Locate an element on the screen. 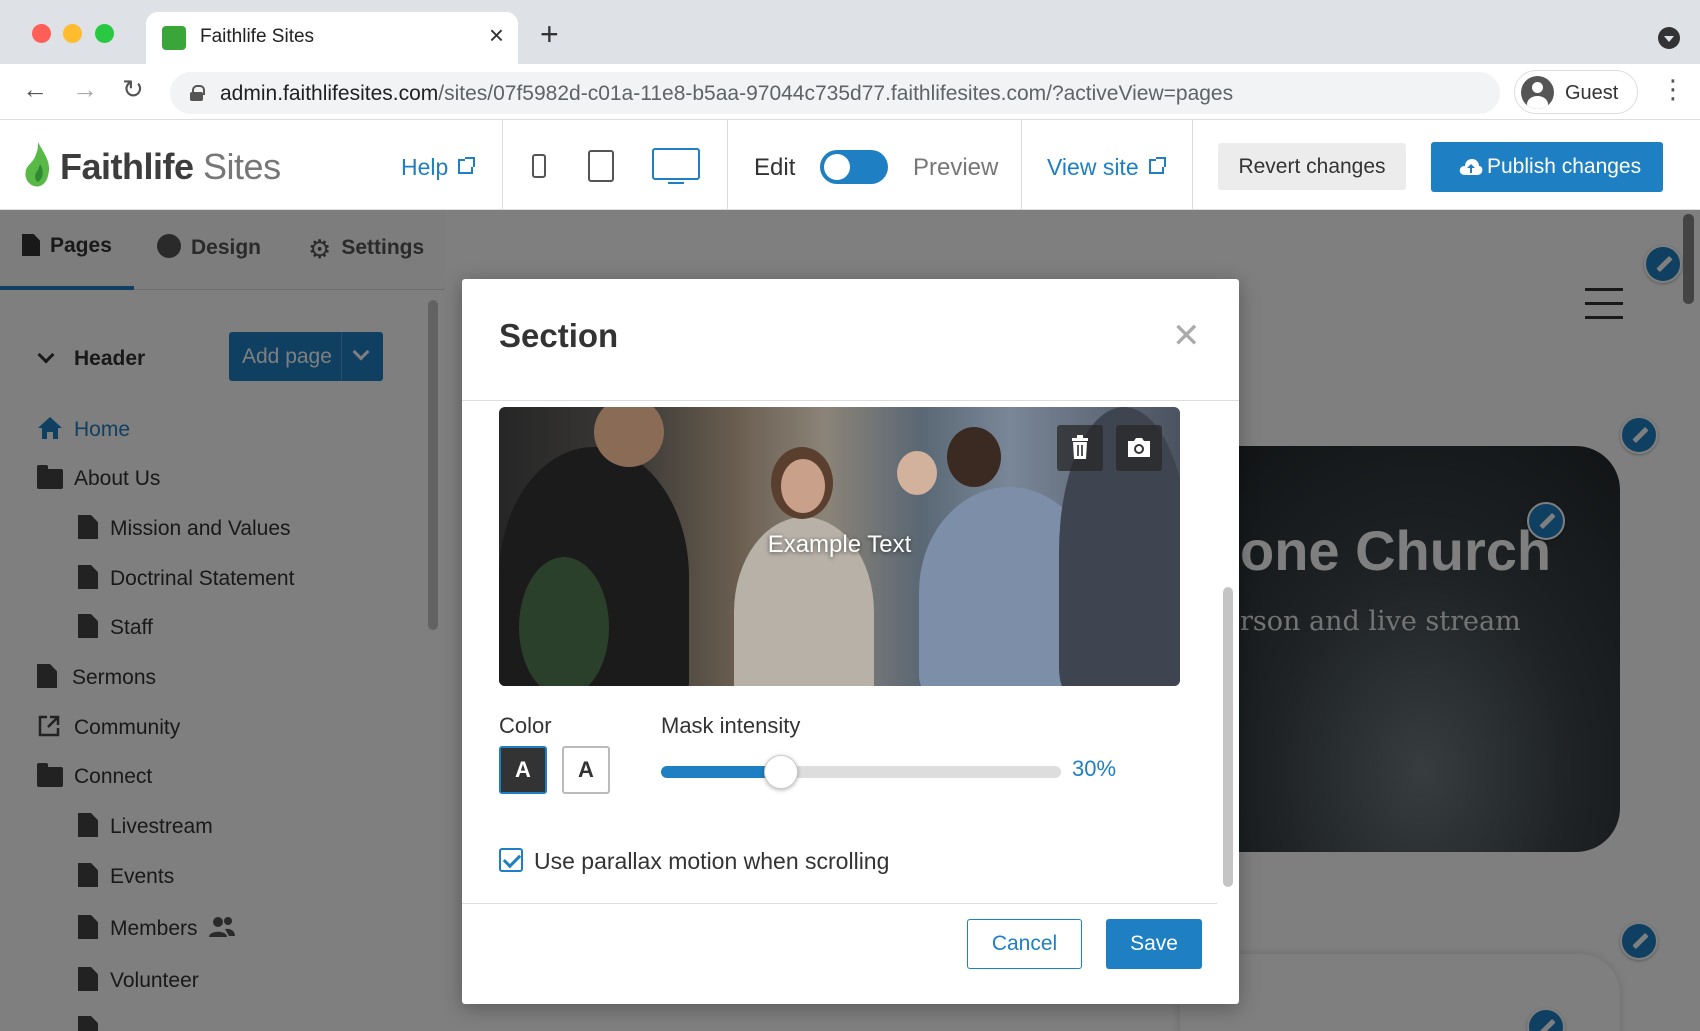  tab-search-icon is located at coordinates (1669, 38).